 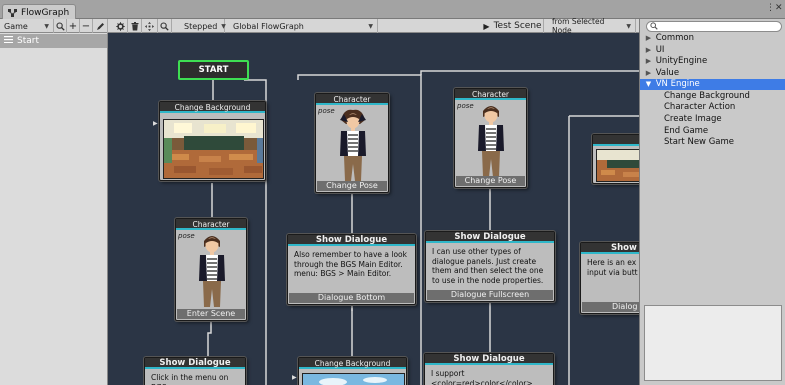 What do you see at coordinates (681, 61) in the screenshot?
I see `category-label: UnityEngine` at bounding box center [681, 61].